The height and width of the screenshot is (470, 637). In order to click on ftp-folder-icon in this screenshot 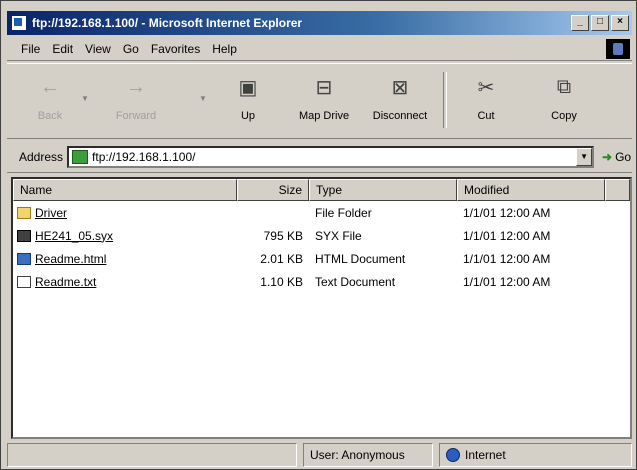, I will do `click(80, 156)`.